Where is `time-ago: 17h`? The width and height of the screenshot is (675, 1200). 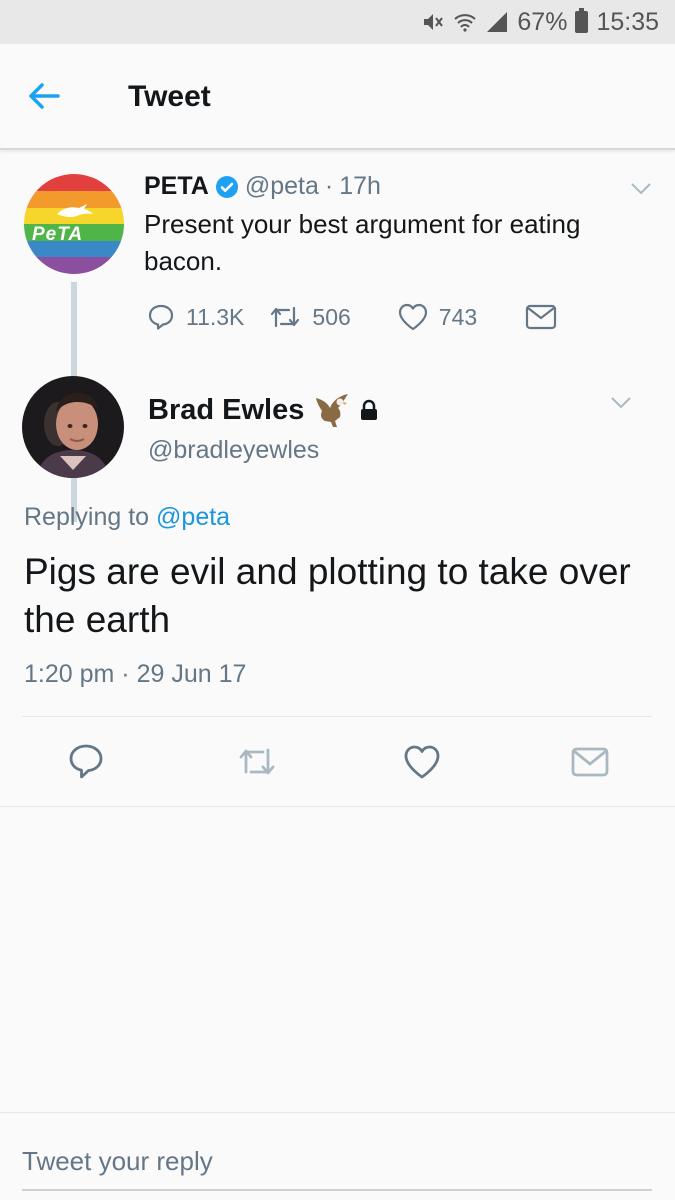 time-ago: 17h is located at coordinates (360, 186).